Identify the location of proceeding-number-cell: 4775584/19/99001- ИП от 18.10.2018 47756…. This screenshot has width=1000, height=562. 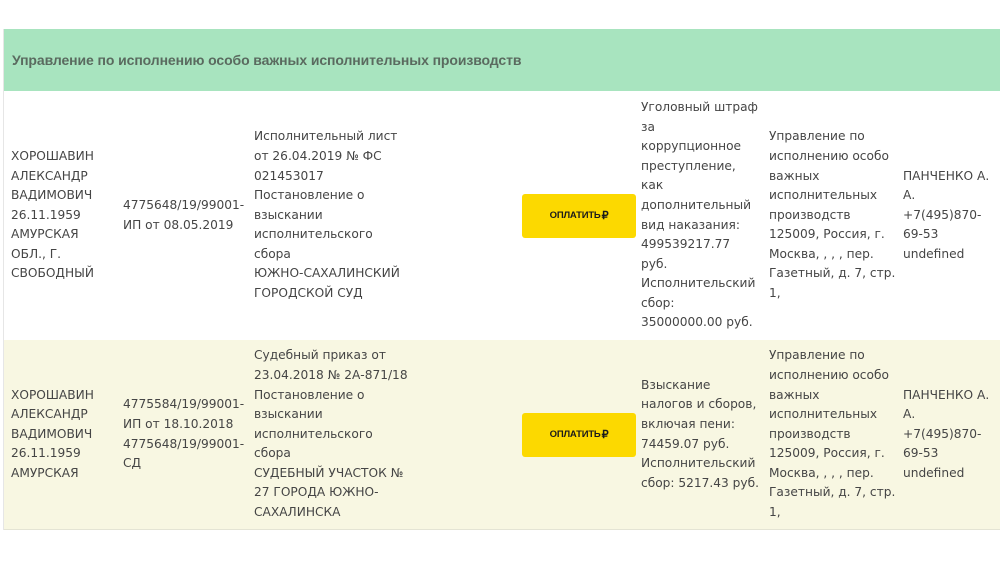
(184, 434).